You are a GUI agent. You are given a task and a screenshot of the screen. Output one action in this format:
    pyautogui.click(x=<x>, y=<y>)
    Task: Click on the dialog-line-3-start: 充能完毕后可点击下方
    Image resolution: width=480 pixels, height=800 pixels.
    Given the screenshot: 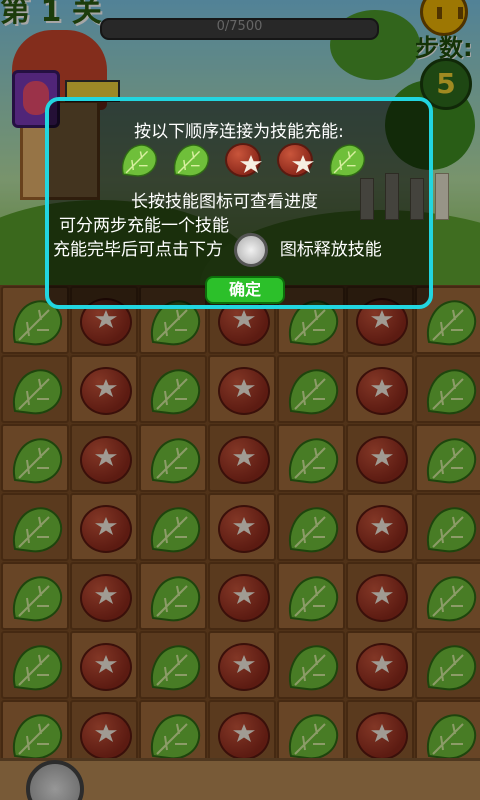 What is the action you would take?
    pyautogui.click(x=138, y=250)
    